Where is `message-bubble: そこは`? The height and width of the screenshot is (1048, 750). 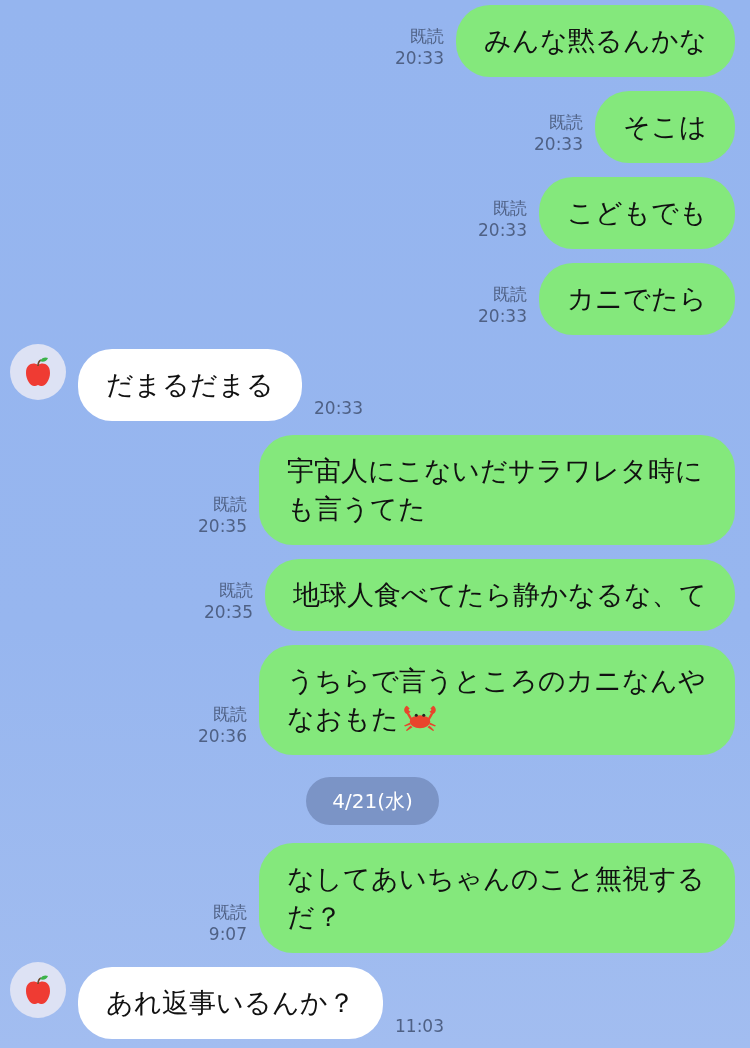 message-bubble: そこは is located at coordinates (665, 127).